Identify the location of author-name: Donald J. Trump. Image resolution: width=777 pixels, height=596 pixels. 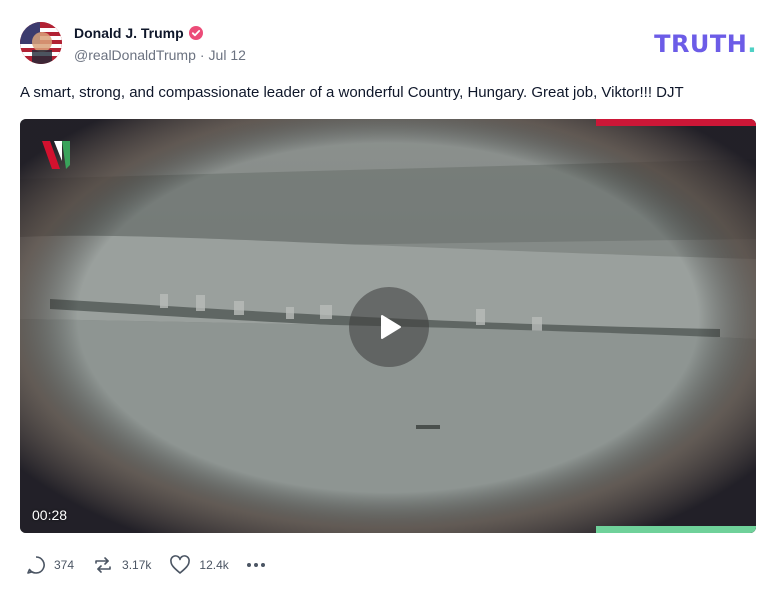
(129, 33).